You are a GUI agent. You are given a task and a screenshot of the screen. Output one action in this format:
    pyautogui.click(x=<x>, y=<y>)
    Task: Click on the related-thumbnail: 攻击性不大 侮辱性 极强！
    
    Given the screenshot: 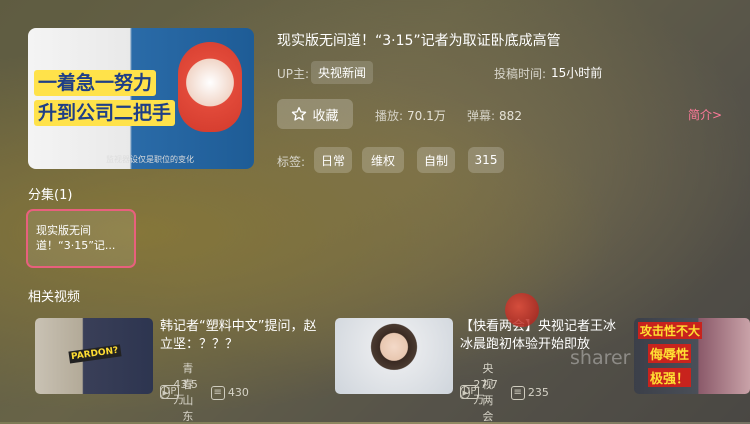 What is the action you would take?
    pyautogui.click(x=692, y=356)
    